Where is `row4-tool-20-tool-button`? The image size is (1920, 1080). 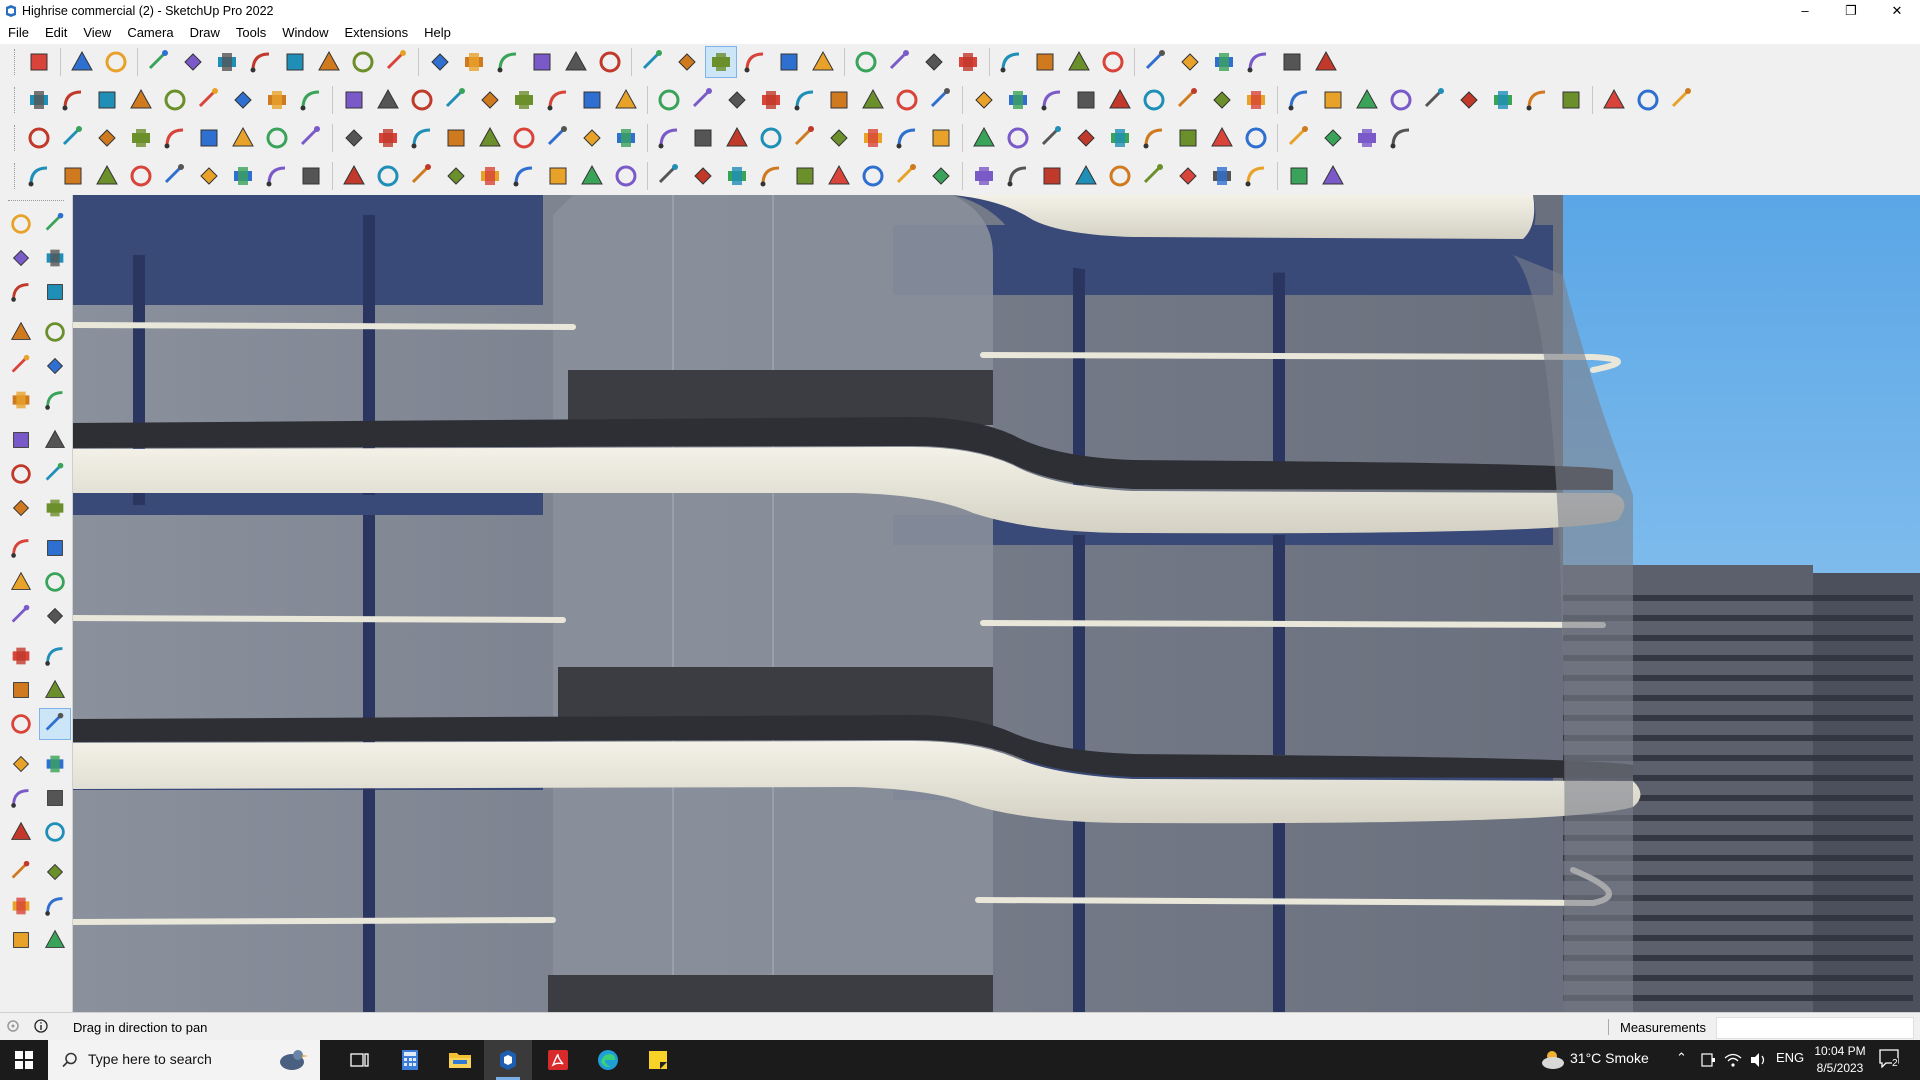
row4-tool-20-tool-button is located at coordinates (703, 176).